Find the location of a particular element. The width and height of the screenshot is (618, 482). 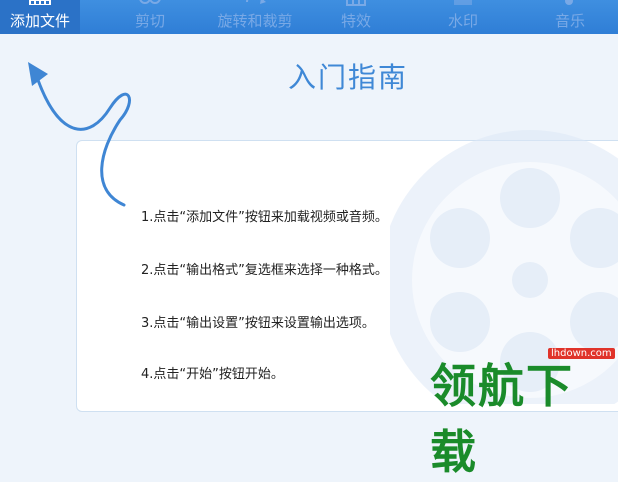

add-file-label: 添加文件 is located at coordinates (39, 21).